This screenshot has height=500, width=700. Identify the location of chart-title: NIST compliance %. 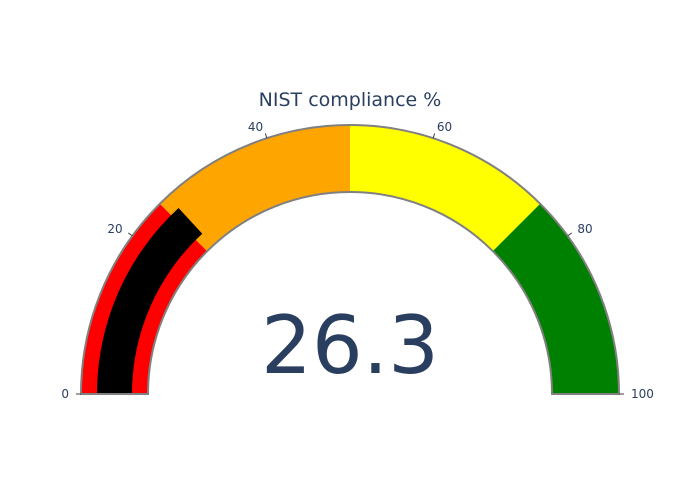
(350, 100).